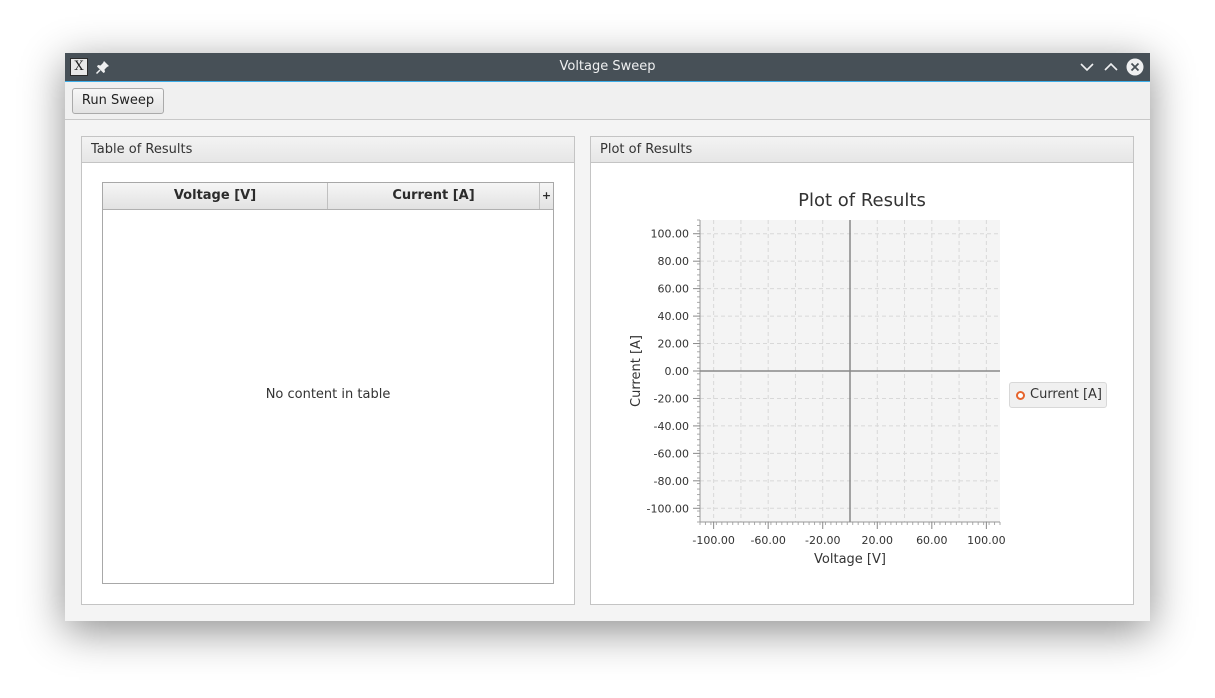 This screenshot has width=1215, height=698. Describe the element at coordinates (849, 534) in the screenshot. I see `x-axis-ticks: -100.00 -60.00 -20.00 20.00 60.00 100.00` at that location.